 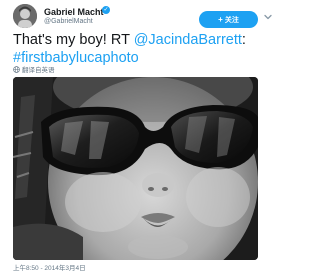 What do you see at coordinates (38, 70) in the screenshot?
I see `translate-label: 翻译自英语` at bounding box center [38, 70].